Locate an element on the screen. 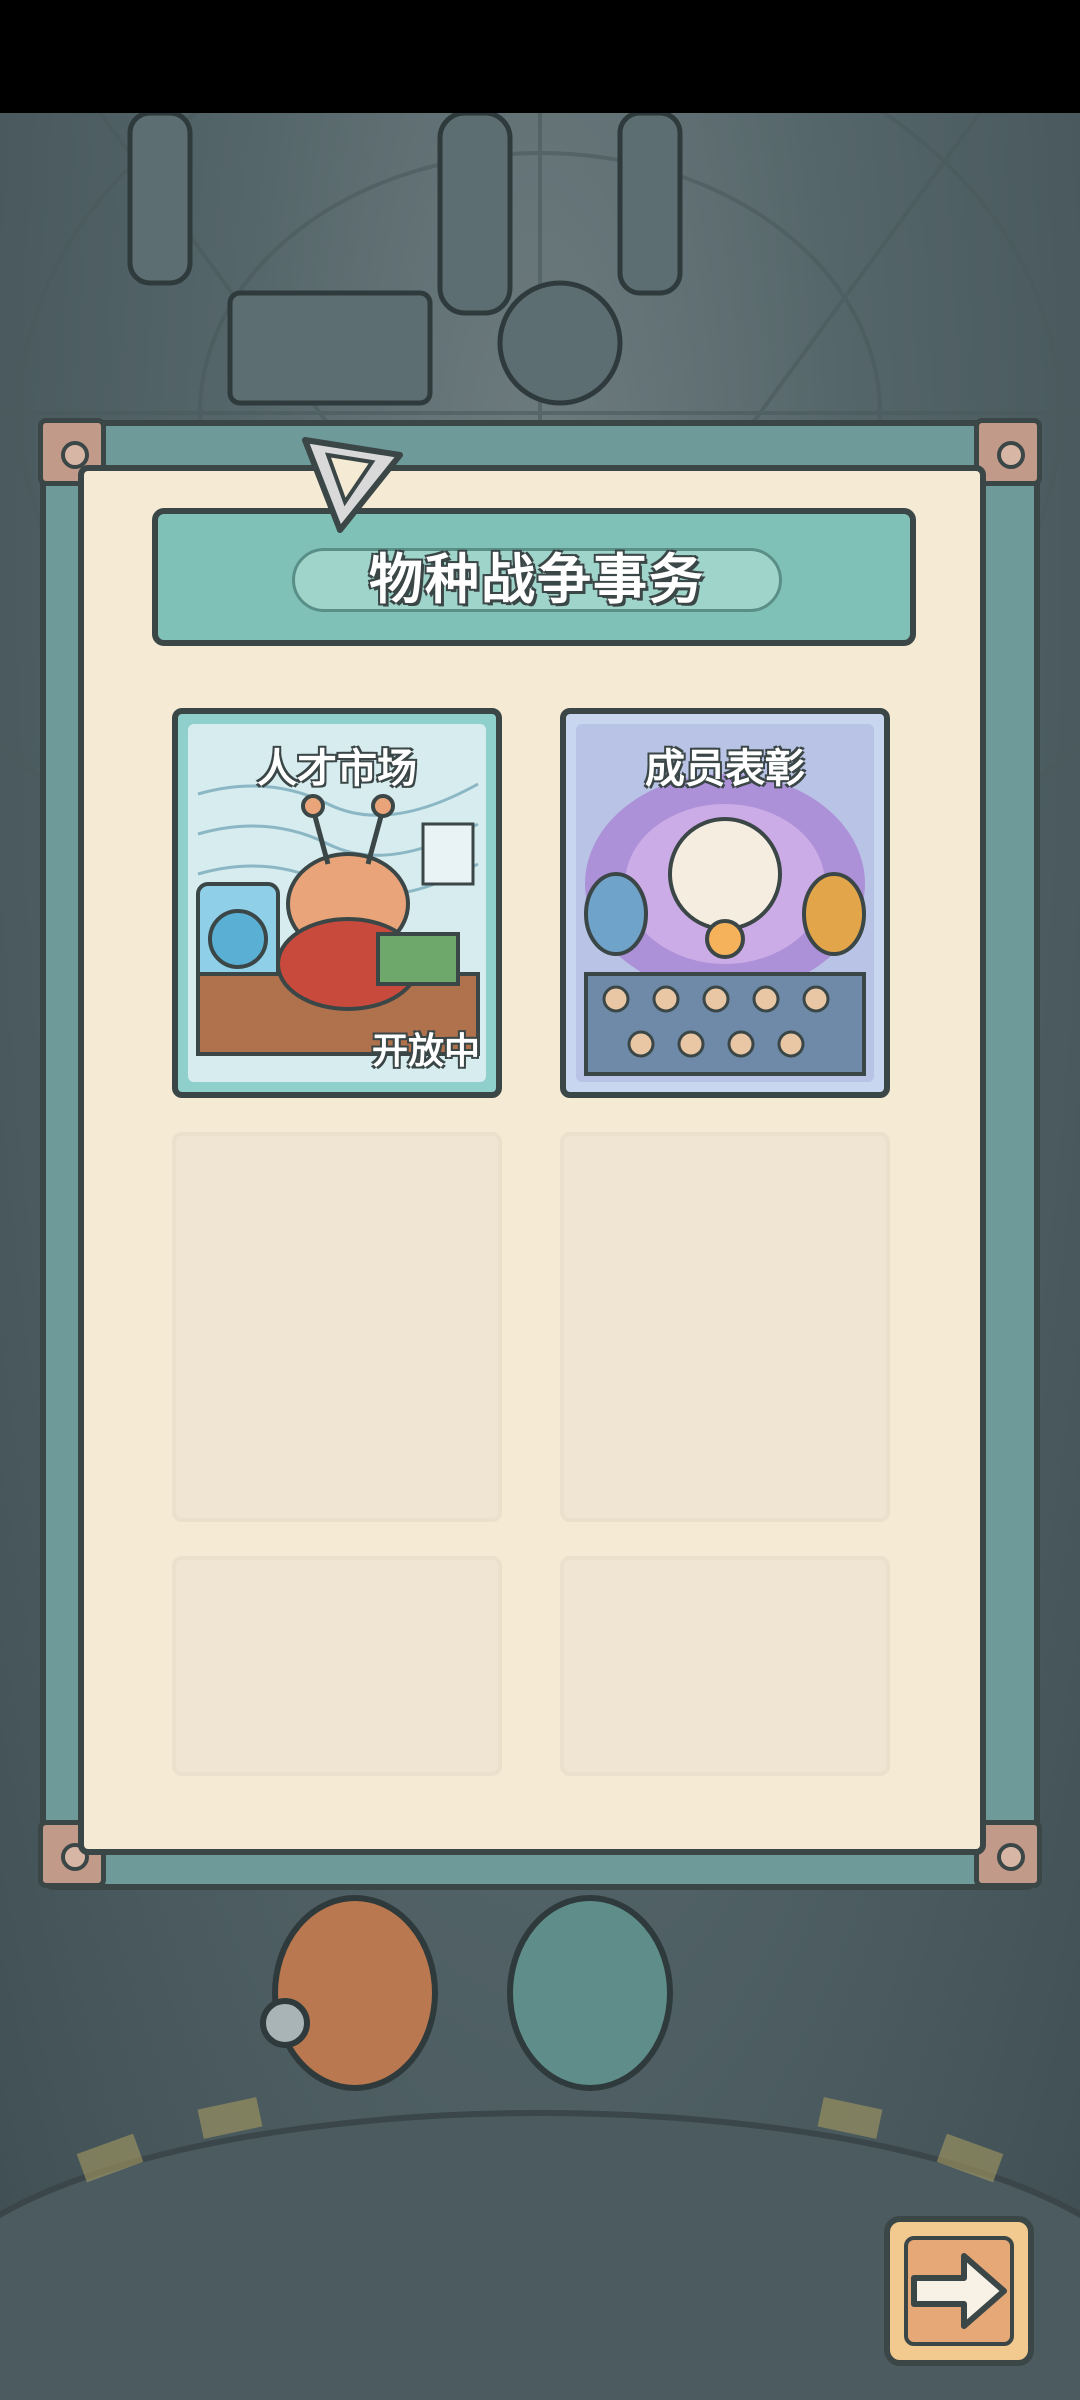 The width and height of the screenshot is (1080, 2400). status-bar is located at coordinates (540, 56).